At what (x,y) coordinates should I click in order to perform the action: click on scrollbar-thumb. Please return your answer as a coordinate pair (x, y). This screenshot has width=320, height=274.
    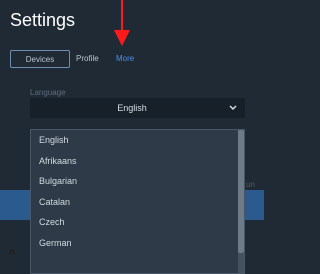
    Looking at the image, I should click on (241, 191).